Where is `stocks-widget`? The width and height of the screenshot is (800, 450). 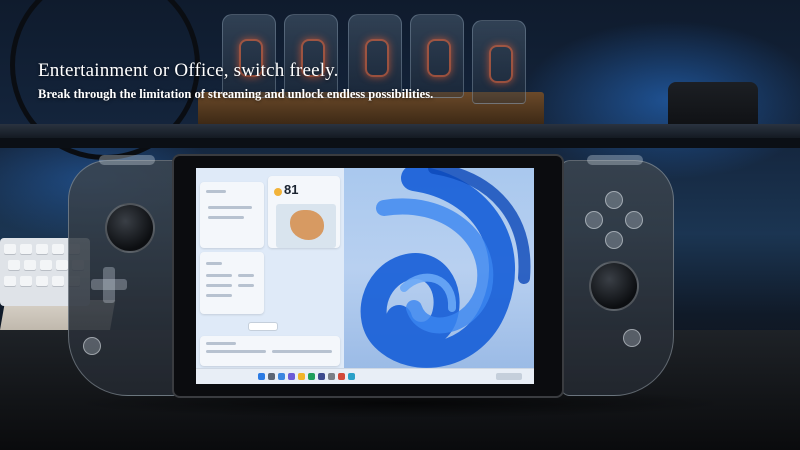
stocks-widget is located at coordinates (232, 283).